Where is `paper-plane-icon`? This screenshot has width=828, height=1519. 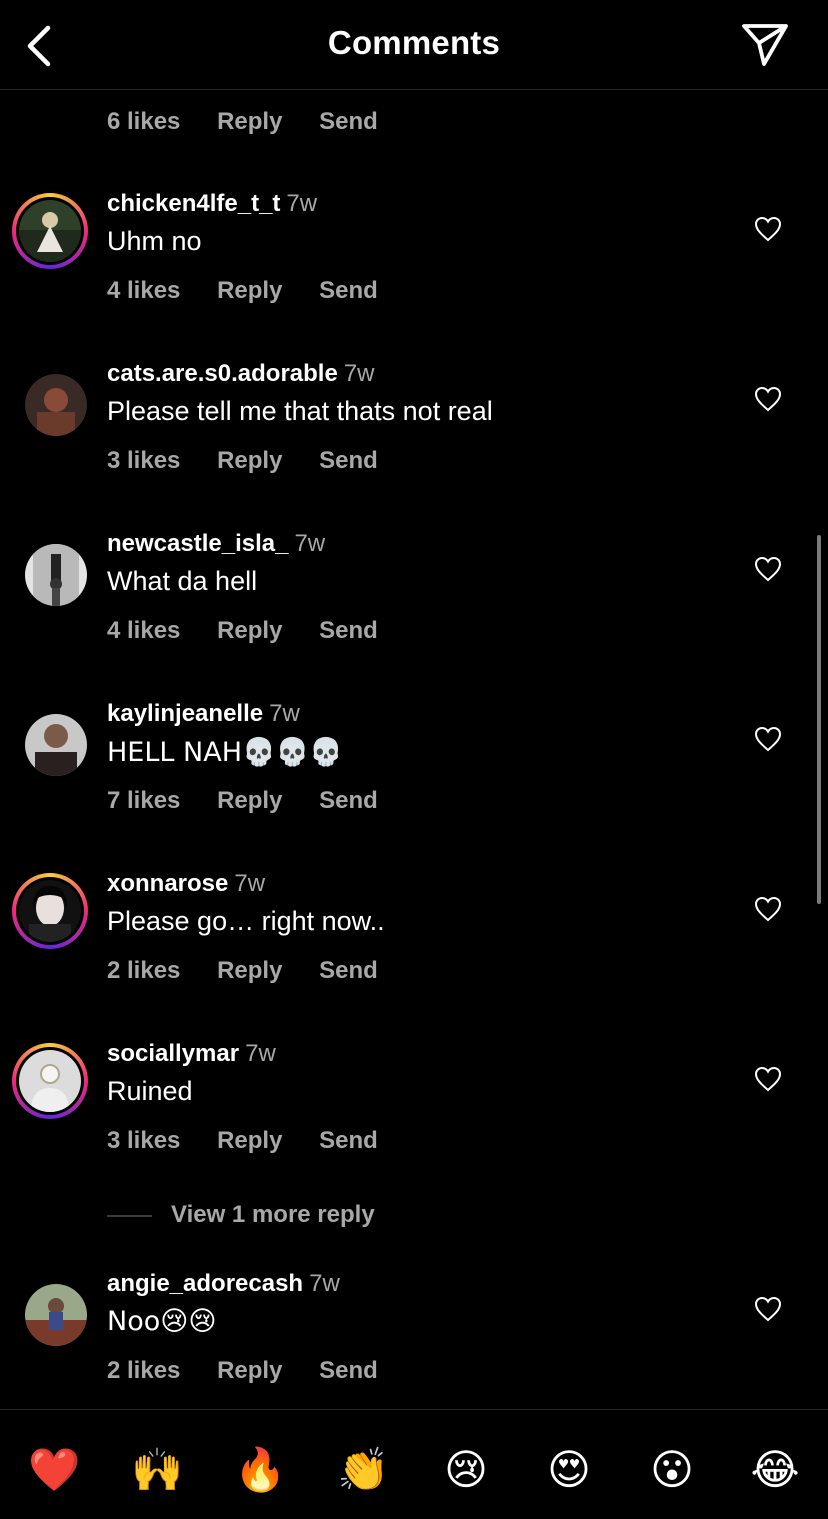
paper-plane-icon is located at coordinates (765, 45).